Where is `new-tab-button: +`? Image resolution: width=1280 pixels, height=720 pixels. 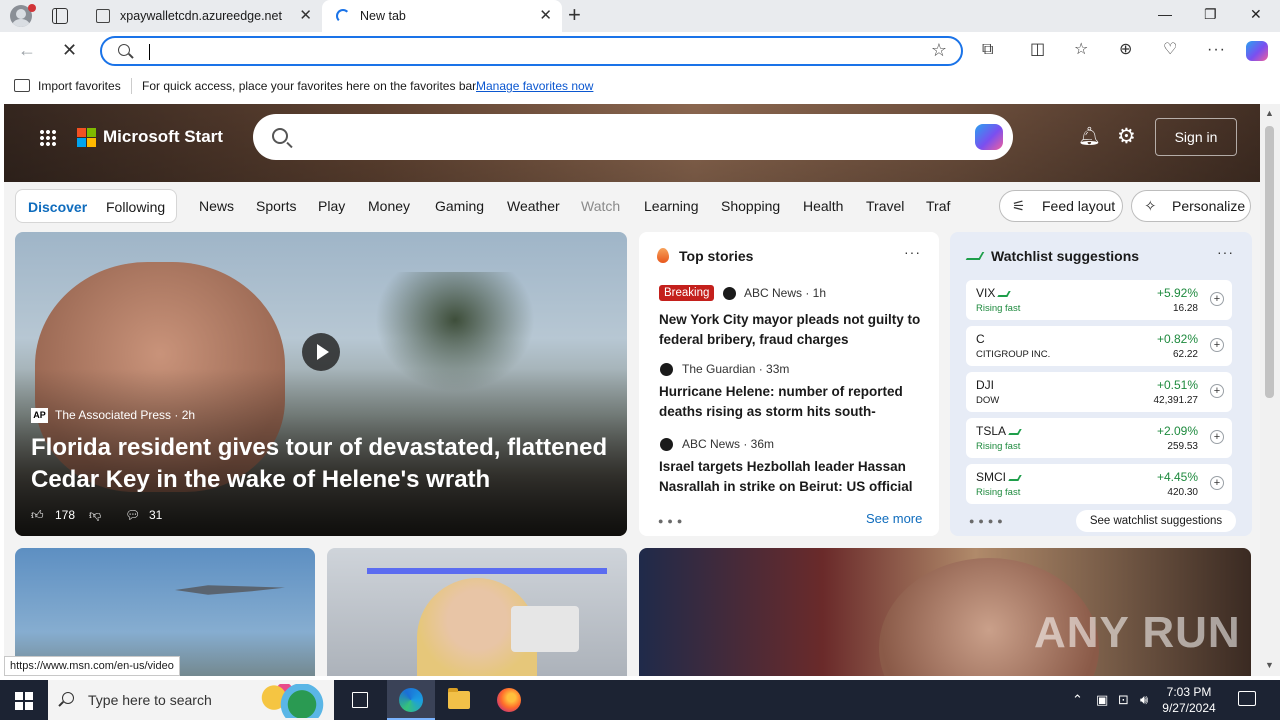
new-tab-button: + is located at coordinates (574, 15).